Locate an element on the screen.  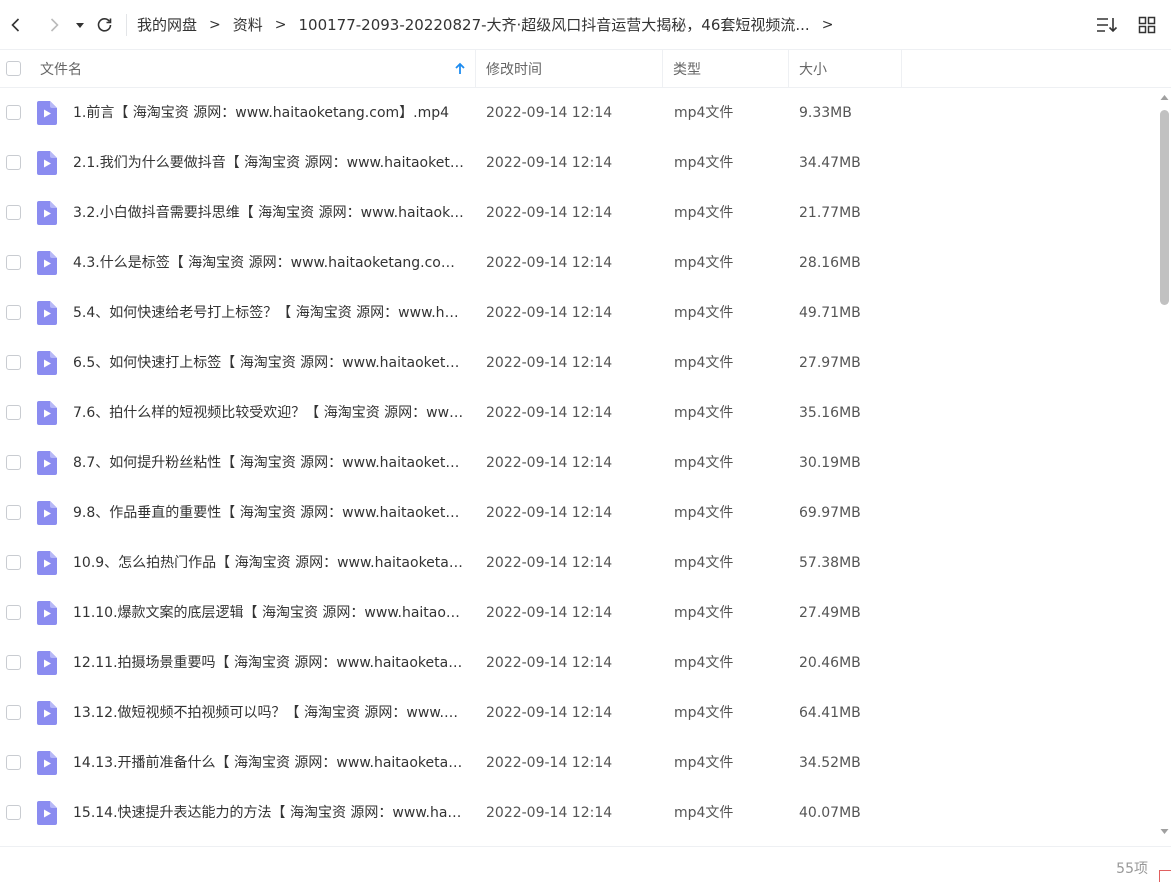
grid-view-button is located at coordinates (1147, 25).